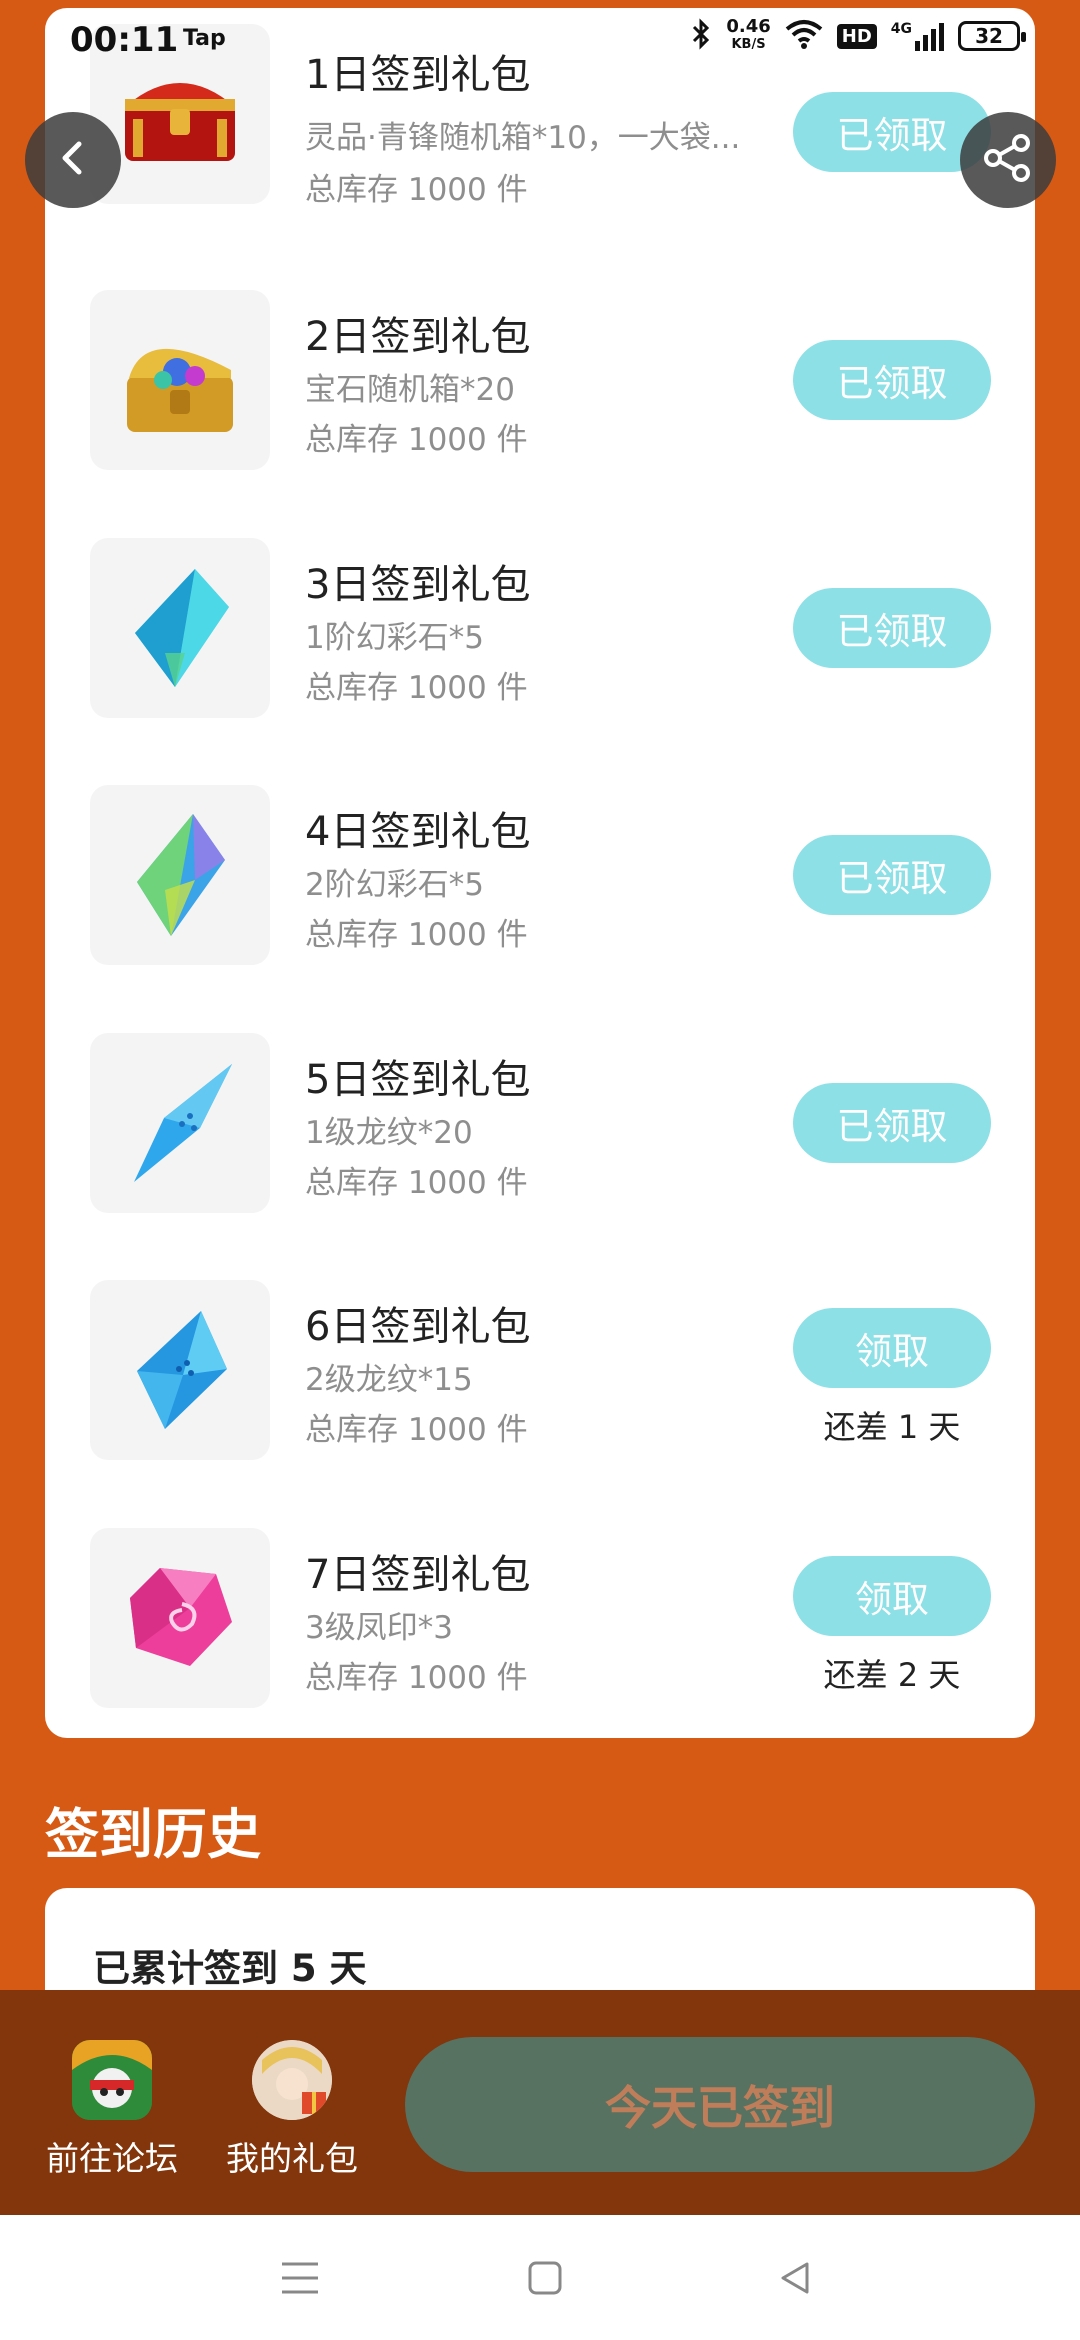  I want to click on gift-title: 6日签到礼包, so click(418, 1327).